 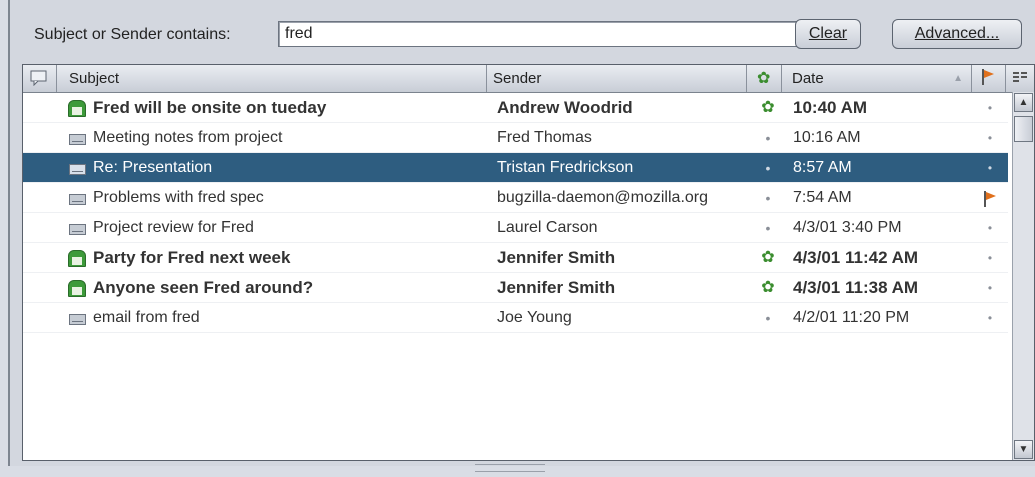 I want to click on message-date: 4/3/01 11:38 AM, so click(x=856, y=287).